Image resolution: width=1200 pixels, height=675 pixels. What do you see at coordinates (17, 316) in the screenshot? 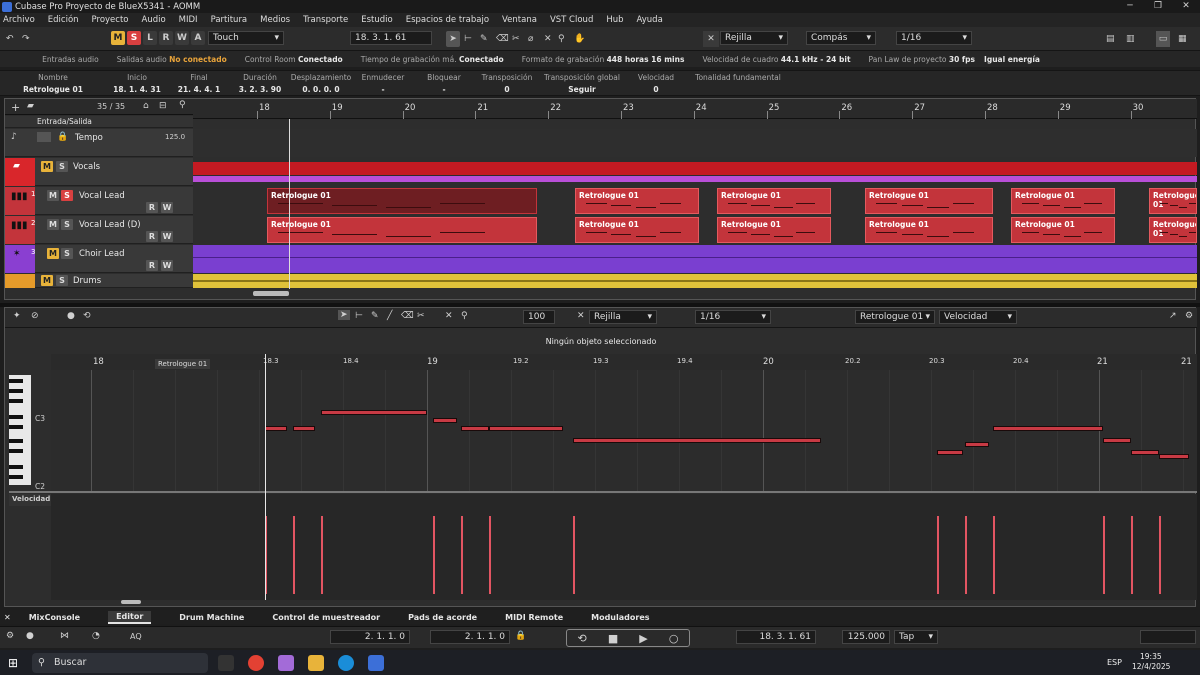
I see `pin-icon: ✦` at bounding box center [17, 316].